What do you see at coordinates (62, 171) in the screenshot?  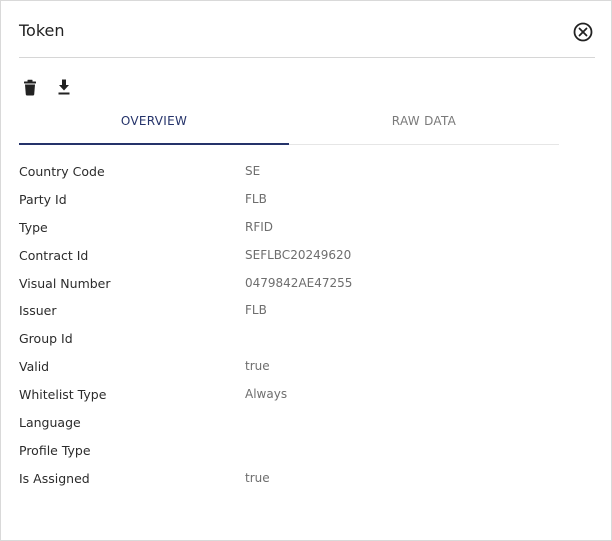 I see `property-key: Country Code` at bounding box center [62, 171].